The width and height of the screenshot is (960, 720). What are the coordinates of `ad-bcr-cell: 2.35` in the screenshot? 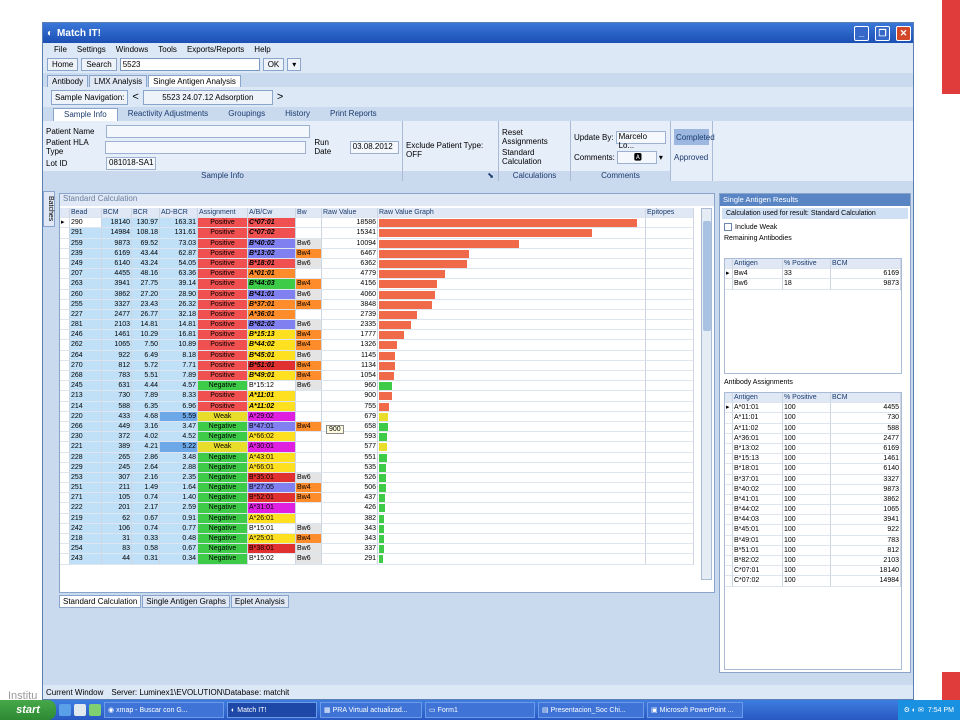 It's located at (179, 478).